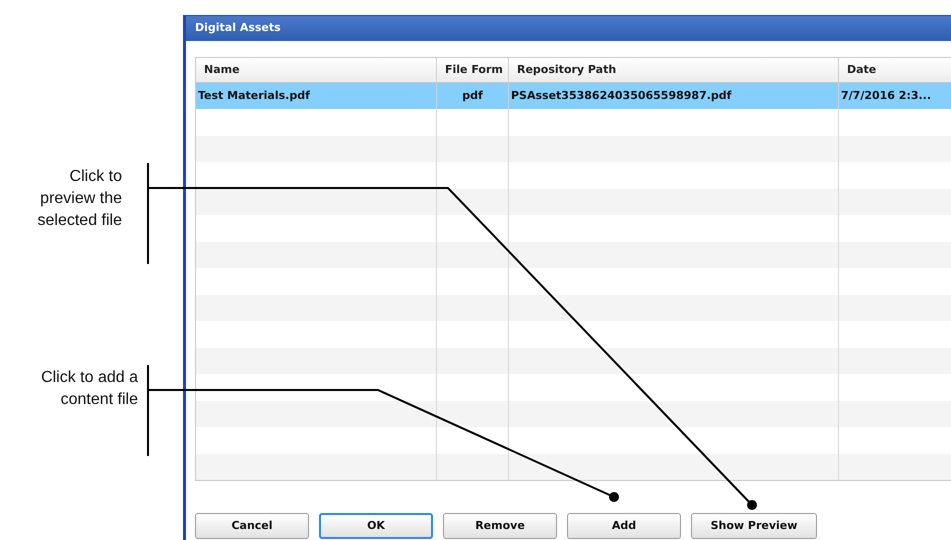 This screenshot has height=540, width=951. I want to click on dialog-button: Remove, so click(500, 526).